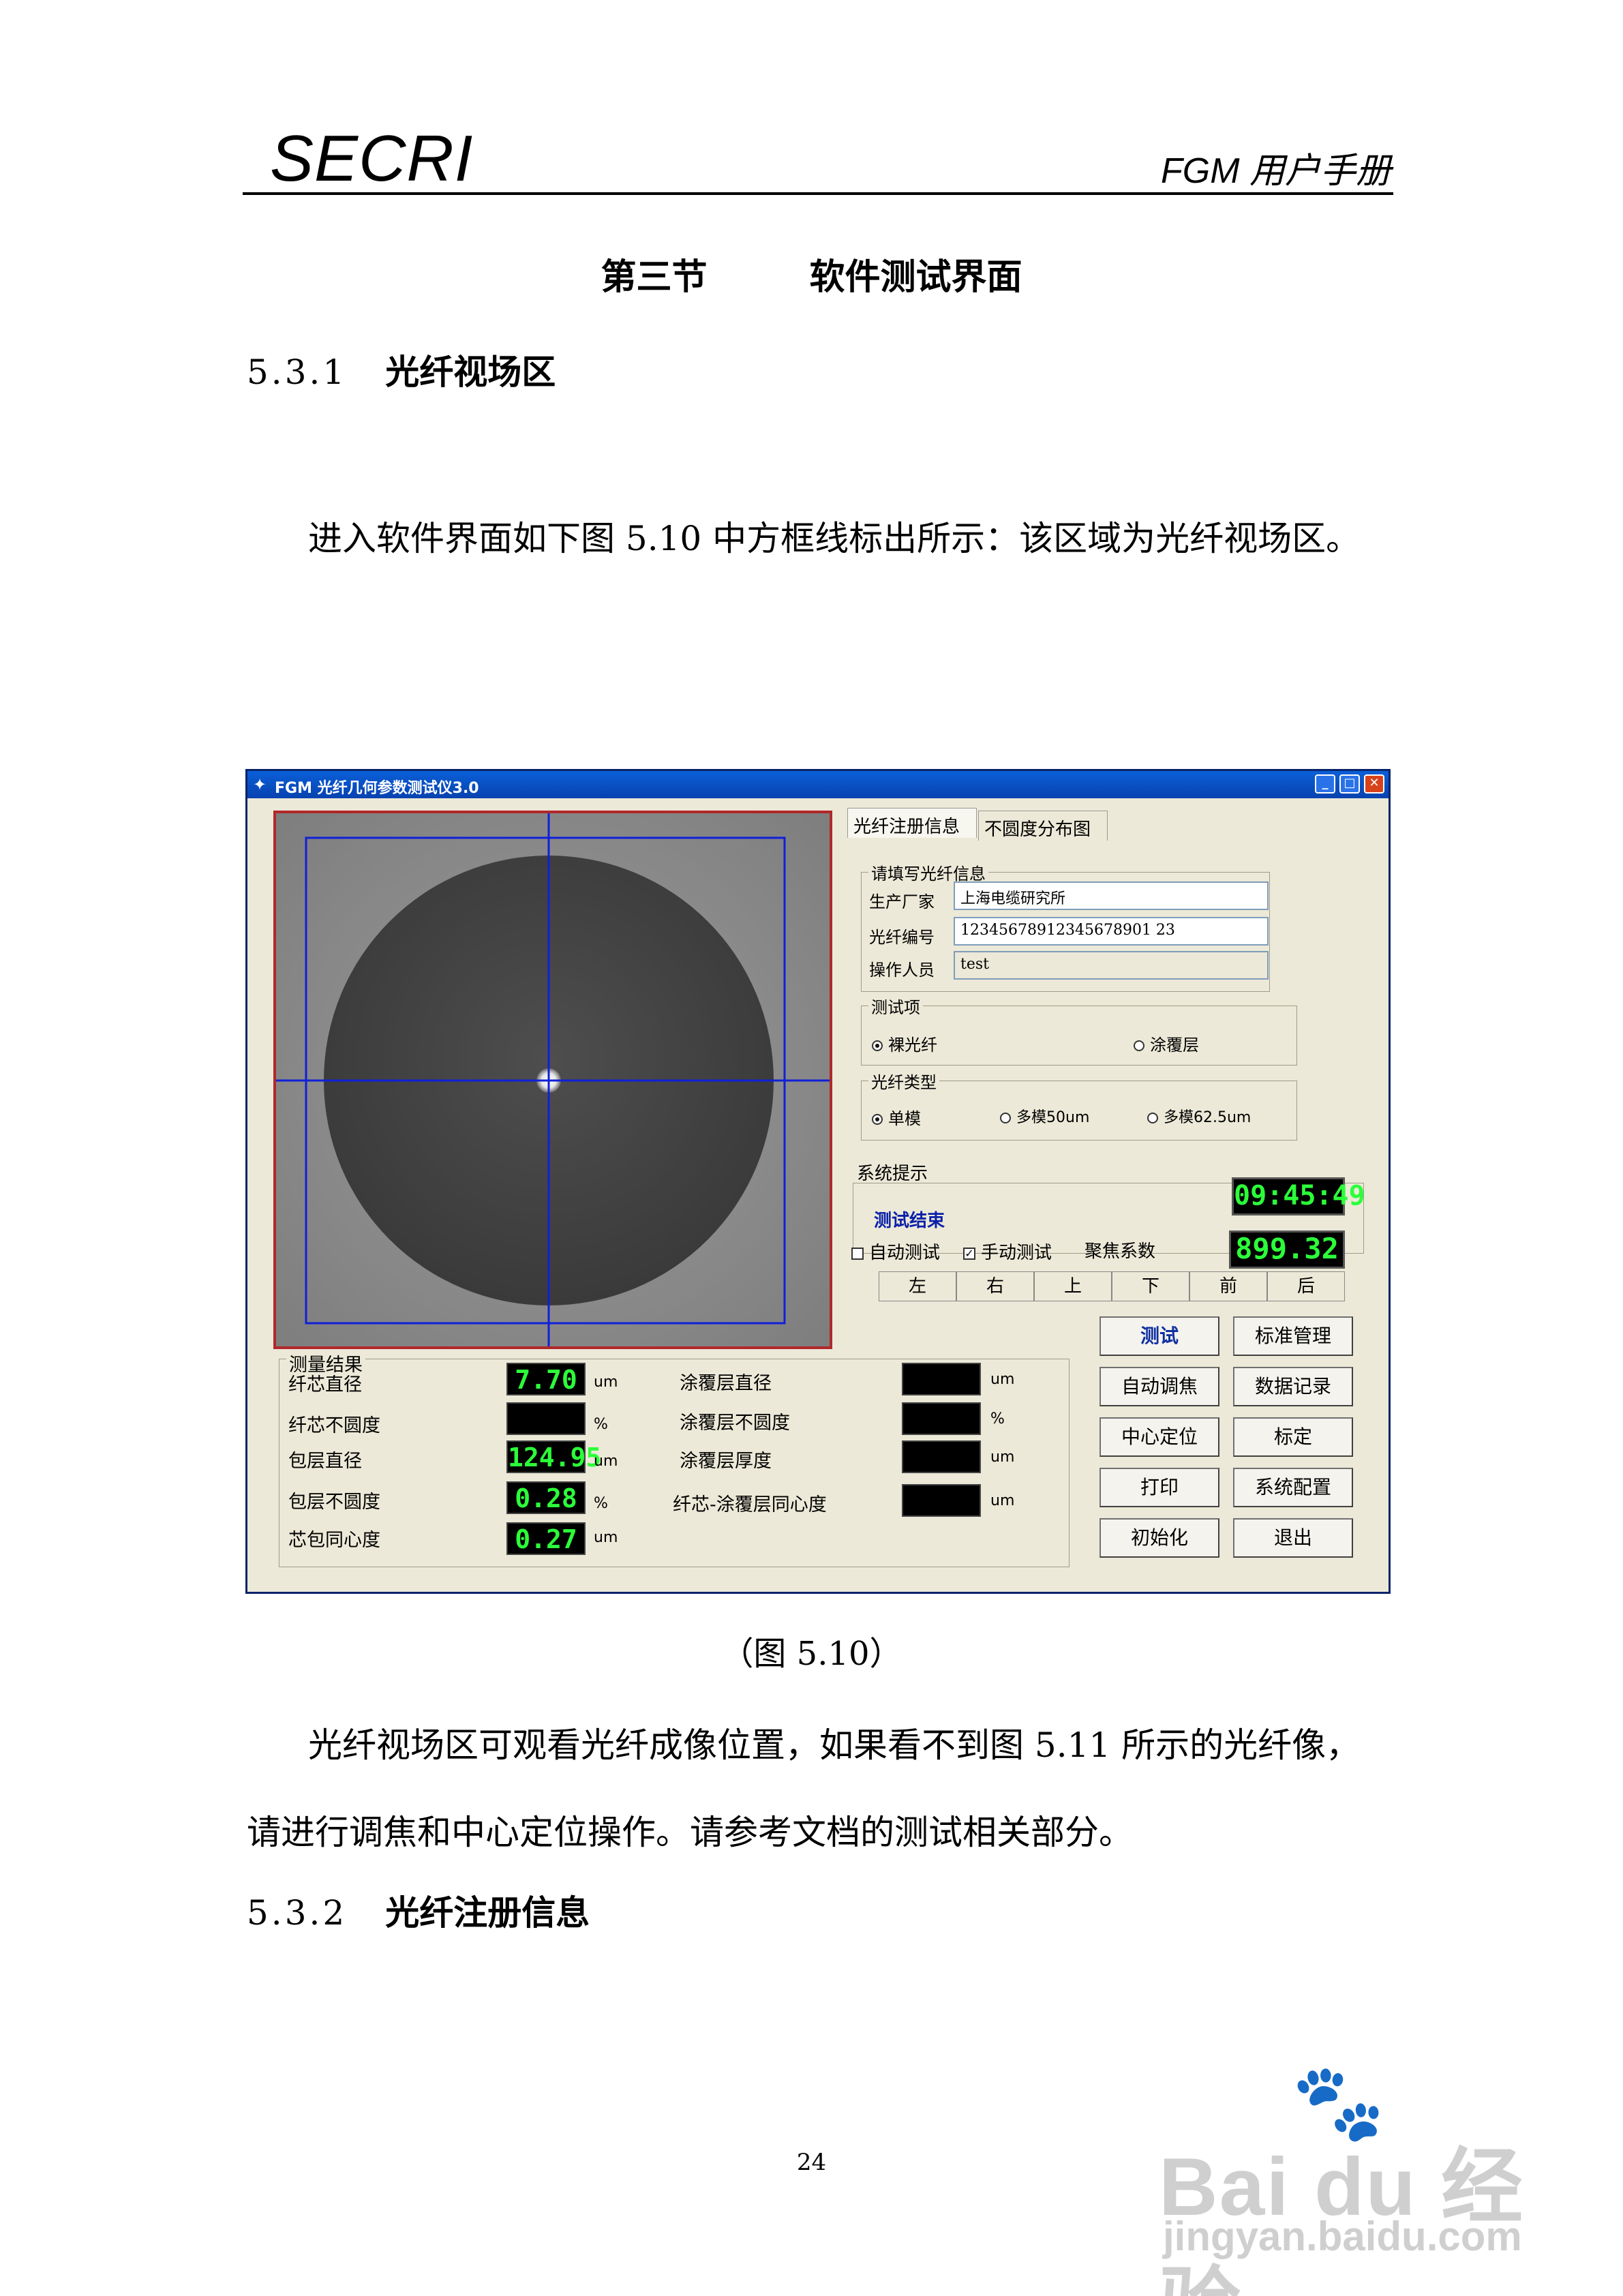 The image size is (1623, 2296). I want to click on coating-diameter-label: 涂覆层直径, so click(726, 1383).